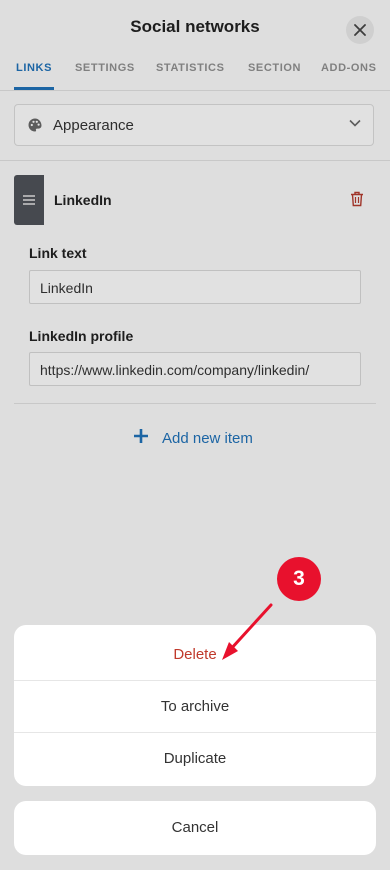  What do you see at coordinates (195, 828) in the screenshot?
I see `cancel-button: Cancel` at bounding box center [195, 828].